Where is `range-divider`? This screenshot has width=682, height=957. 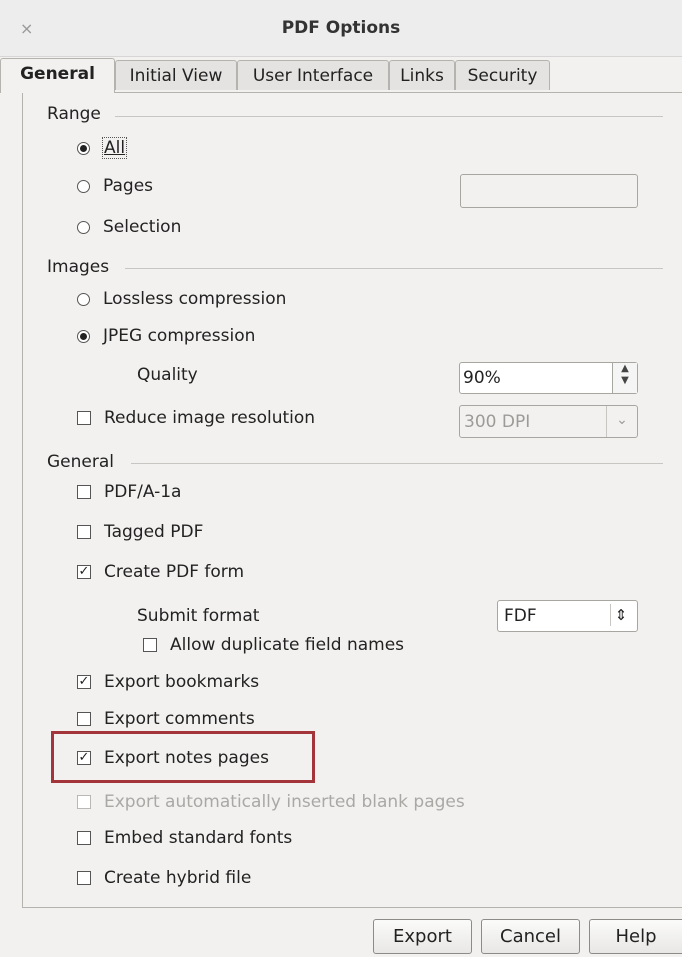 range-divider is located at coordinates (389, 116).